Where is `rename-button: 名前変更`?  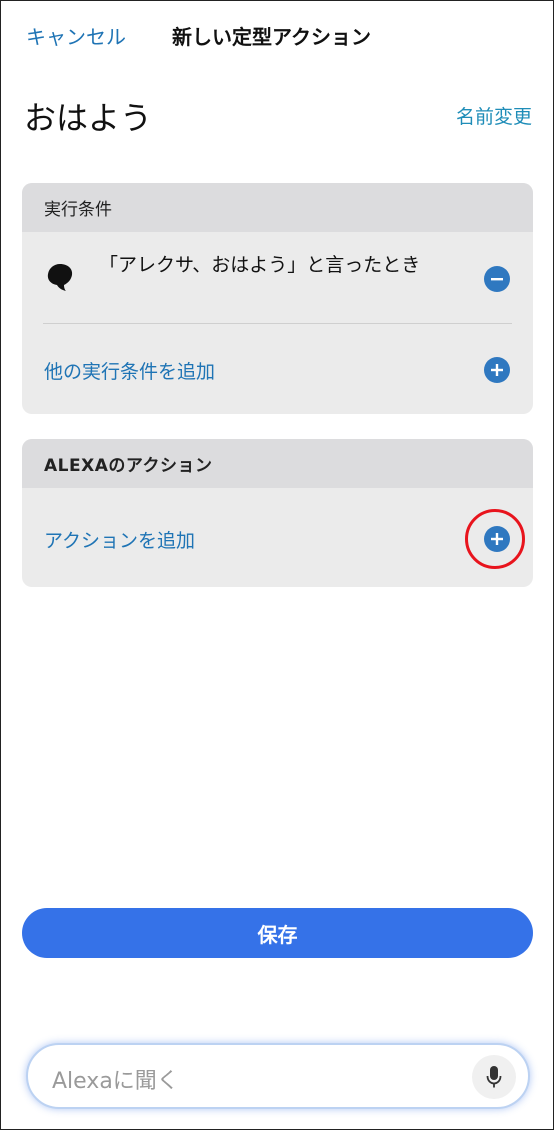
rename-button: 名前変更 is located at coordinates (494, 115).